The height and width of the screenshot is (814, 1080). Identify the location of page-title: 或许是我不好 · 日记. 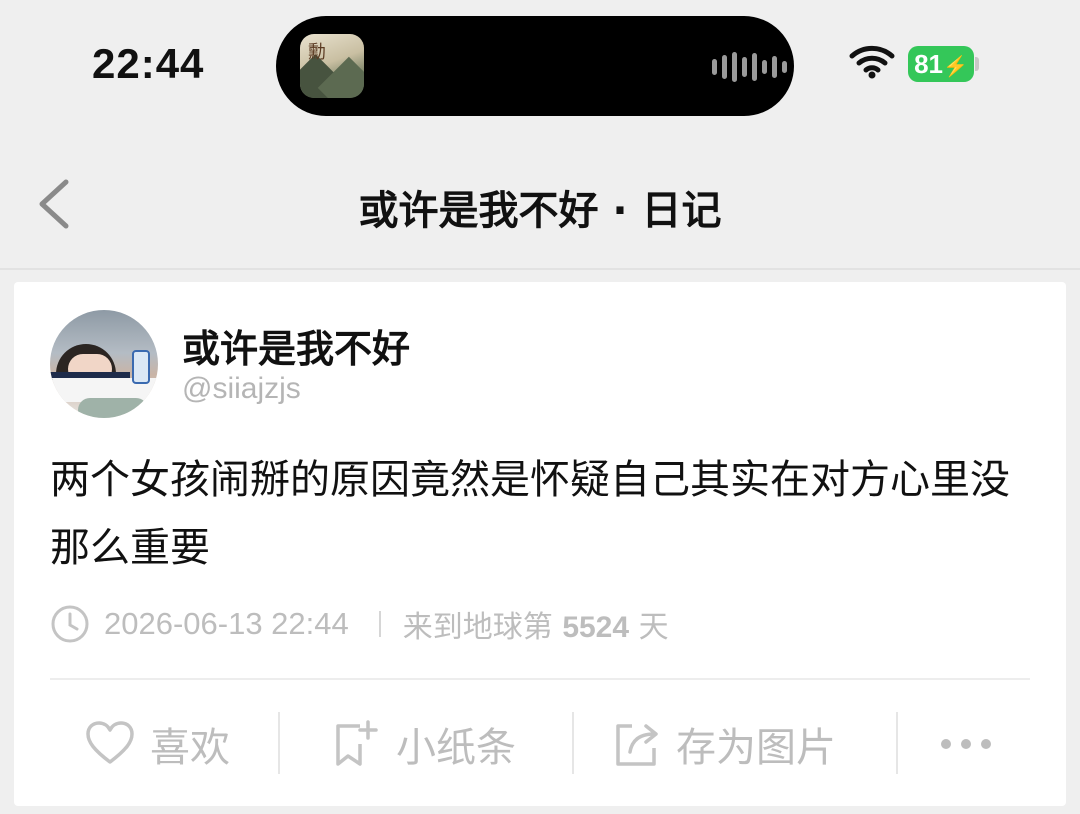
(540, 211).